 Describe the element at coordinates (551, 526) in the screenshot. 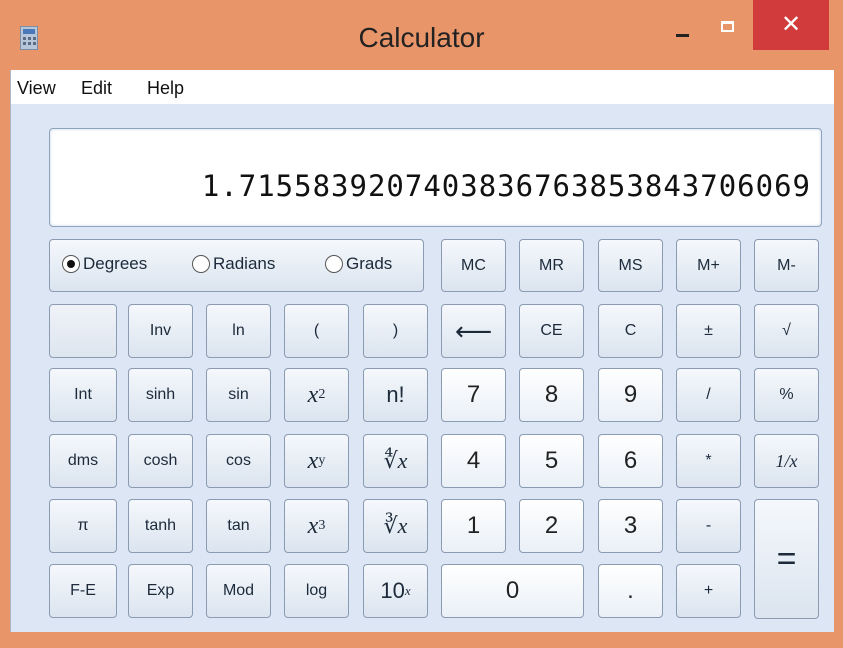

I see `digit-2-button: 2` at that location.